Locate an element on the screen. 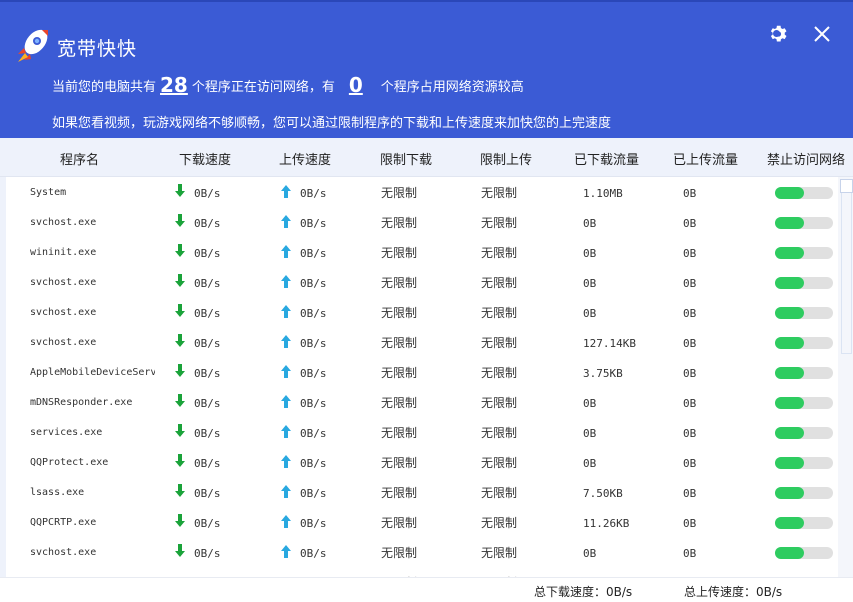 The image size is (853, 602). close-icon is located at coordinates (822, 34).